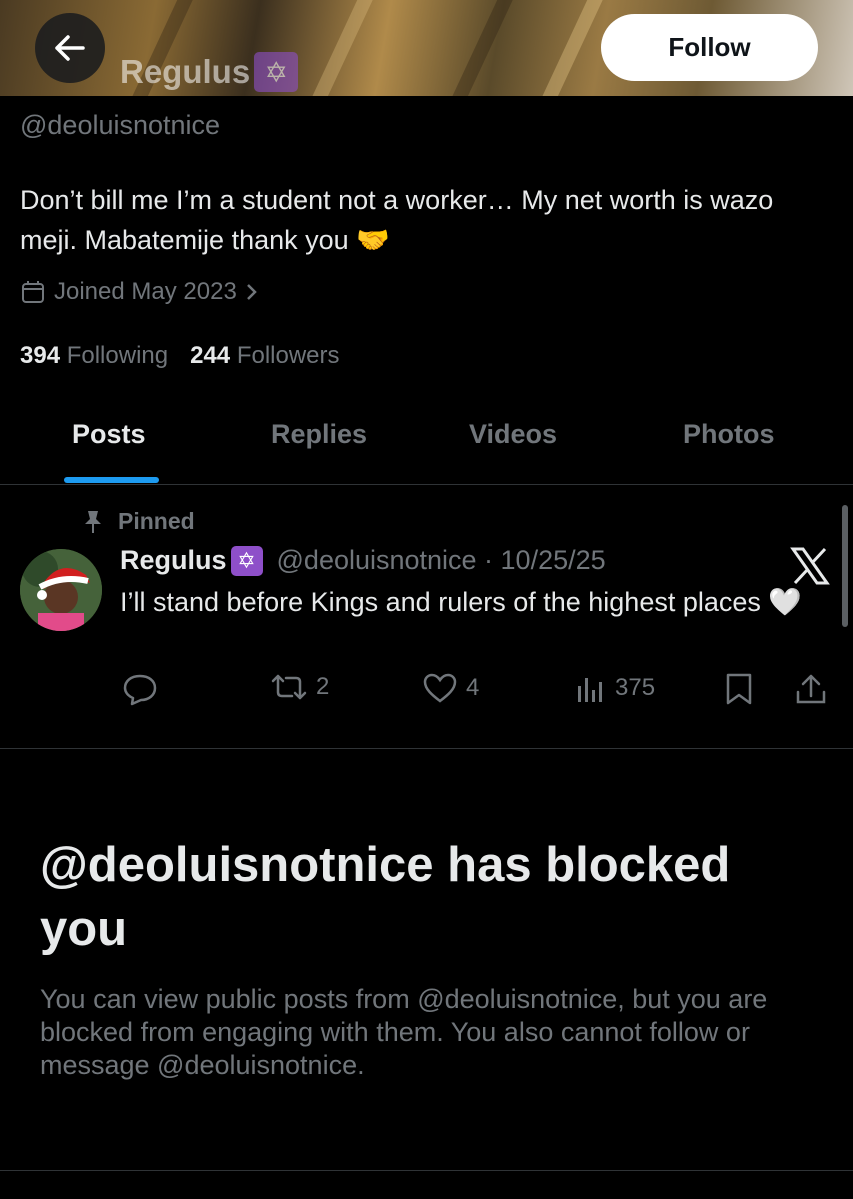 The image size is (853, 1199). What do you see at coordinates (109, 434) in the screenshot?
I see `tab-posts: Posts` at bounding box center [109, 434].